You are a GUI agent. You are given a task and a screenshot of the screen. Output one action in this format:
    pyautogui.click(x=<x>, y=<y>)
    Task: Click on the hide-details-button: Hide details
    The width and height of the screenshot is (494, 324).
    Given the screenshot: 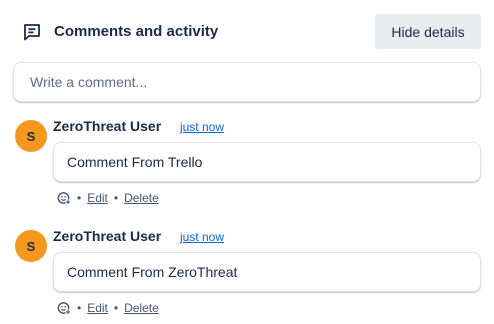 What is the action you would take?
    pyautogui.click(x=428, y=31)
    